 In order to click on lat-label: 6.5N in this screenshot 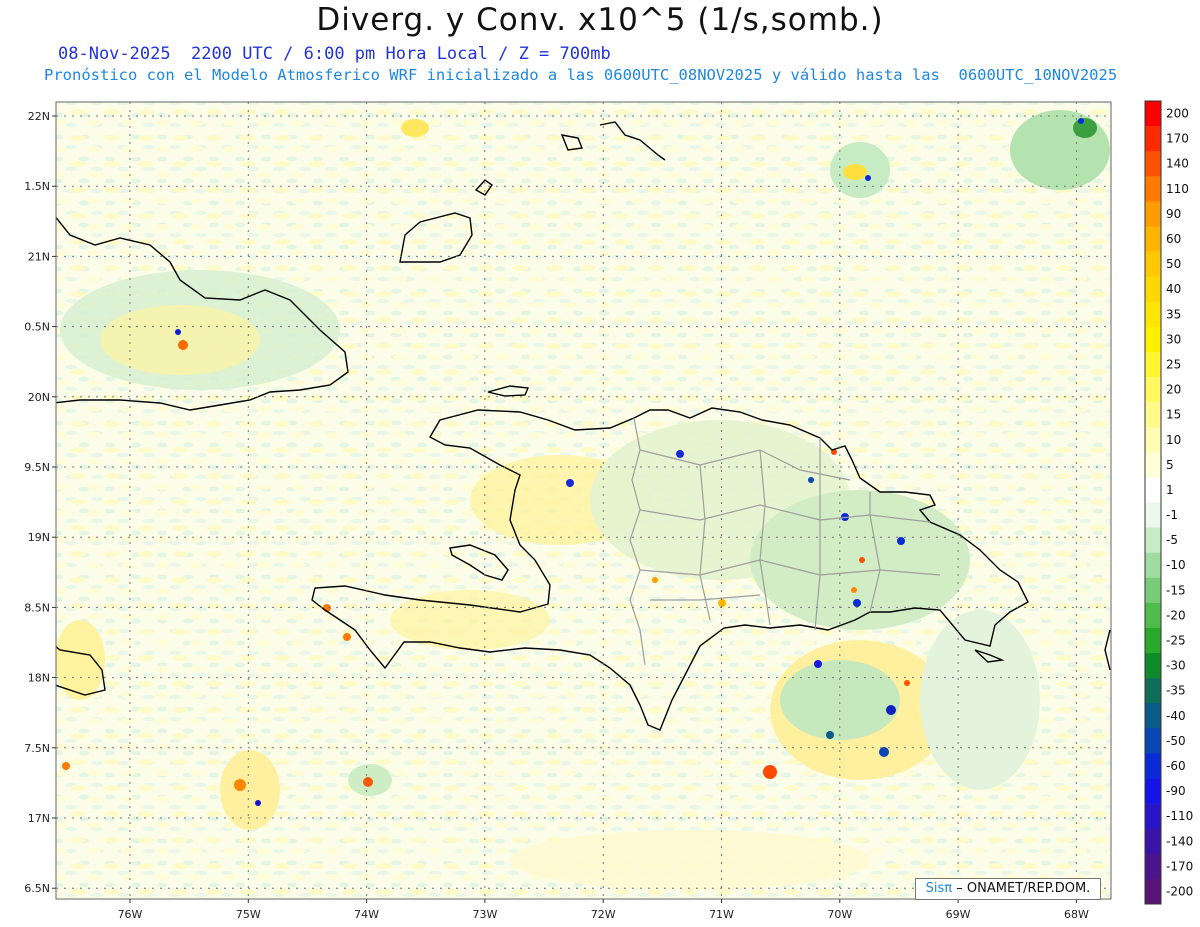, I will do `click(37, 888)`.